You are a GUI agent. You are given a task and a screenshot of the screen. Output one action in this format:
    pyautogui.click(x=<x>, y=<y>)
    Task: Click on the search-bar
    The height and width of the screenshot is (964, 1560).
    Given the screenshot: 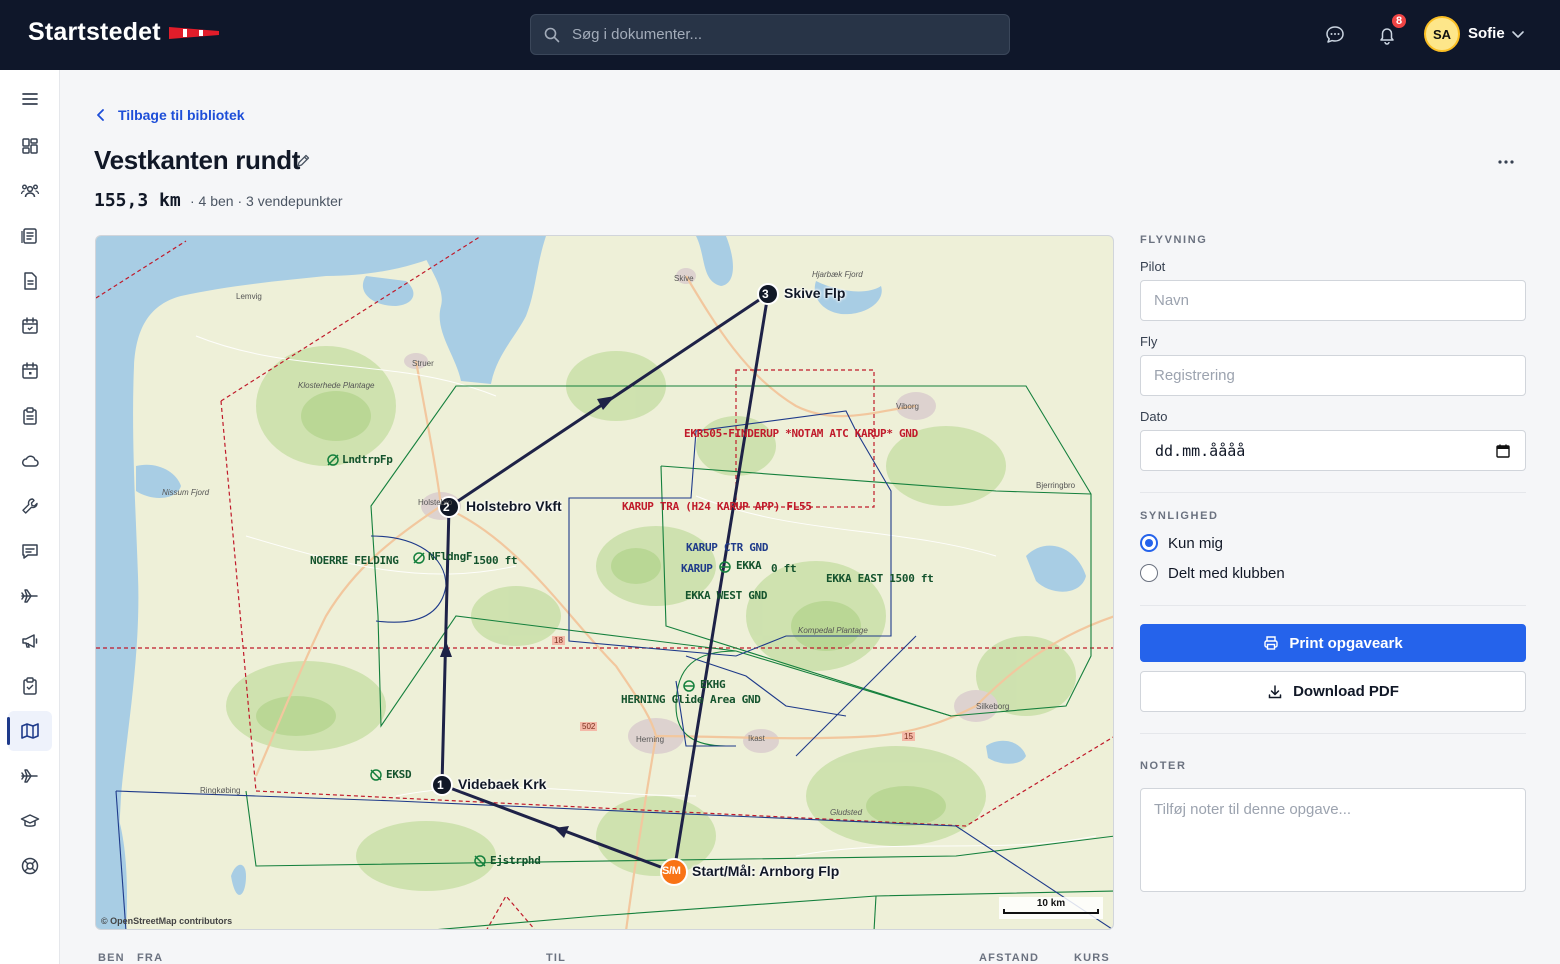 What is the action you would take?
    pyautogui.click(x=770, y=34)
    